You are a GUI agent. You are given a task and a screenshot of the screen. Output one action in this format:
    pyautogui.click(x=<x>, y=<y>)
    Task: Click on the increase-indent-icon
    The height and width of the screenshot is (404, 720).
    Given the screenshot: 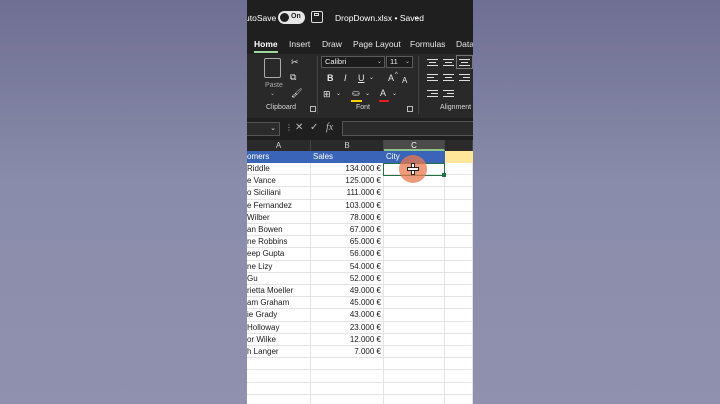 What is the action you would take?
    pyautogui.click(x=448, y=94)
    